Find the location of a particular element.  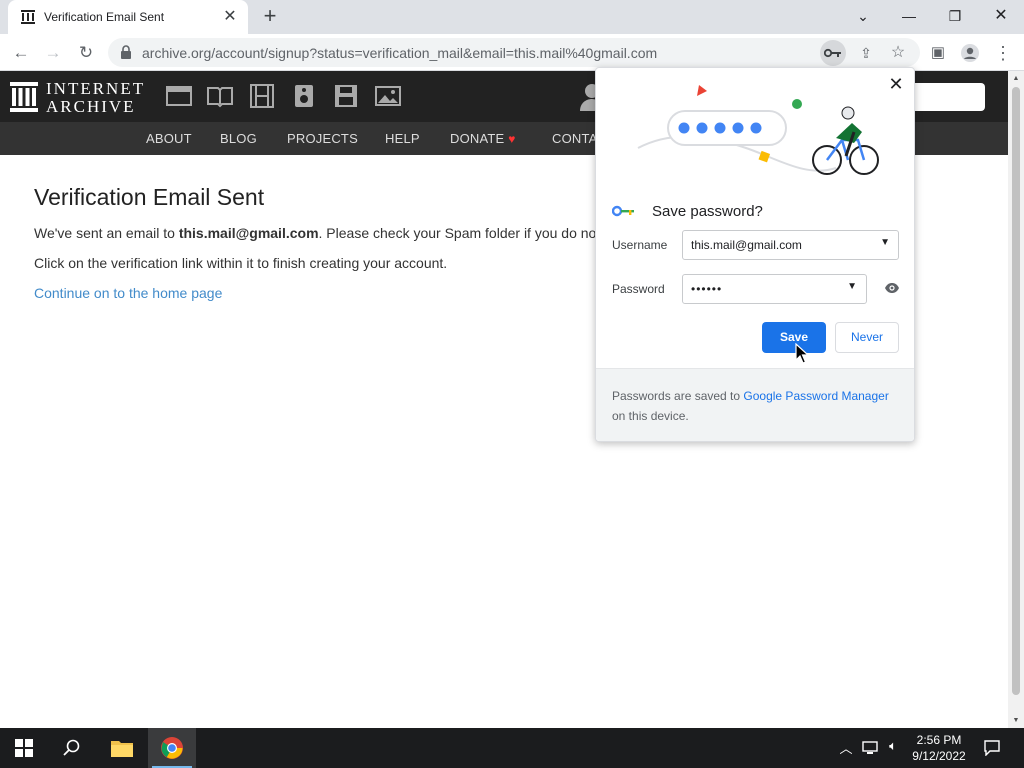

reload-icon: ↻ is located at coordinates (86, 53).